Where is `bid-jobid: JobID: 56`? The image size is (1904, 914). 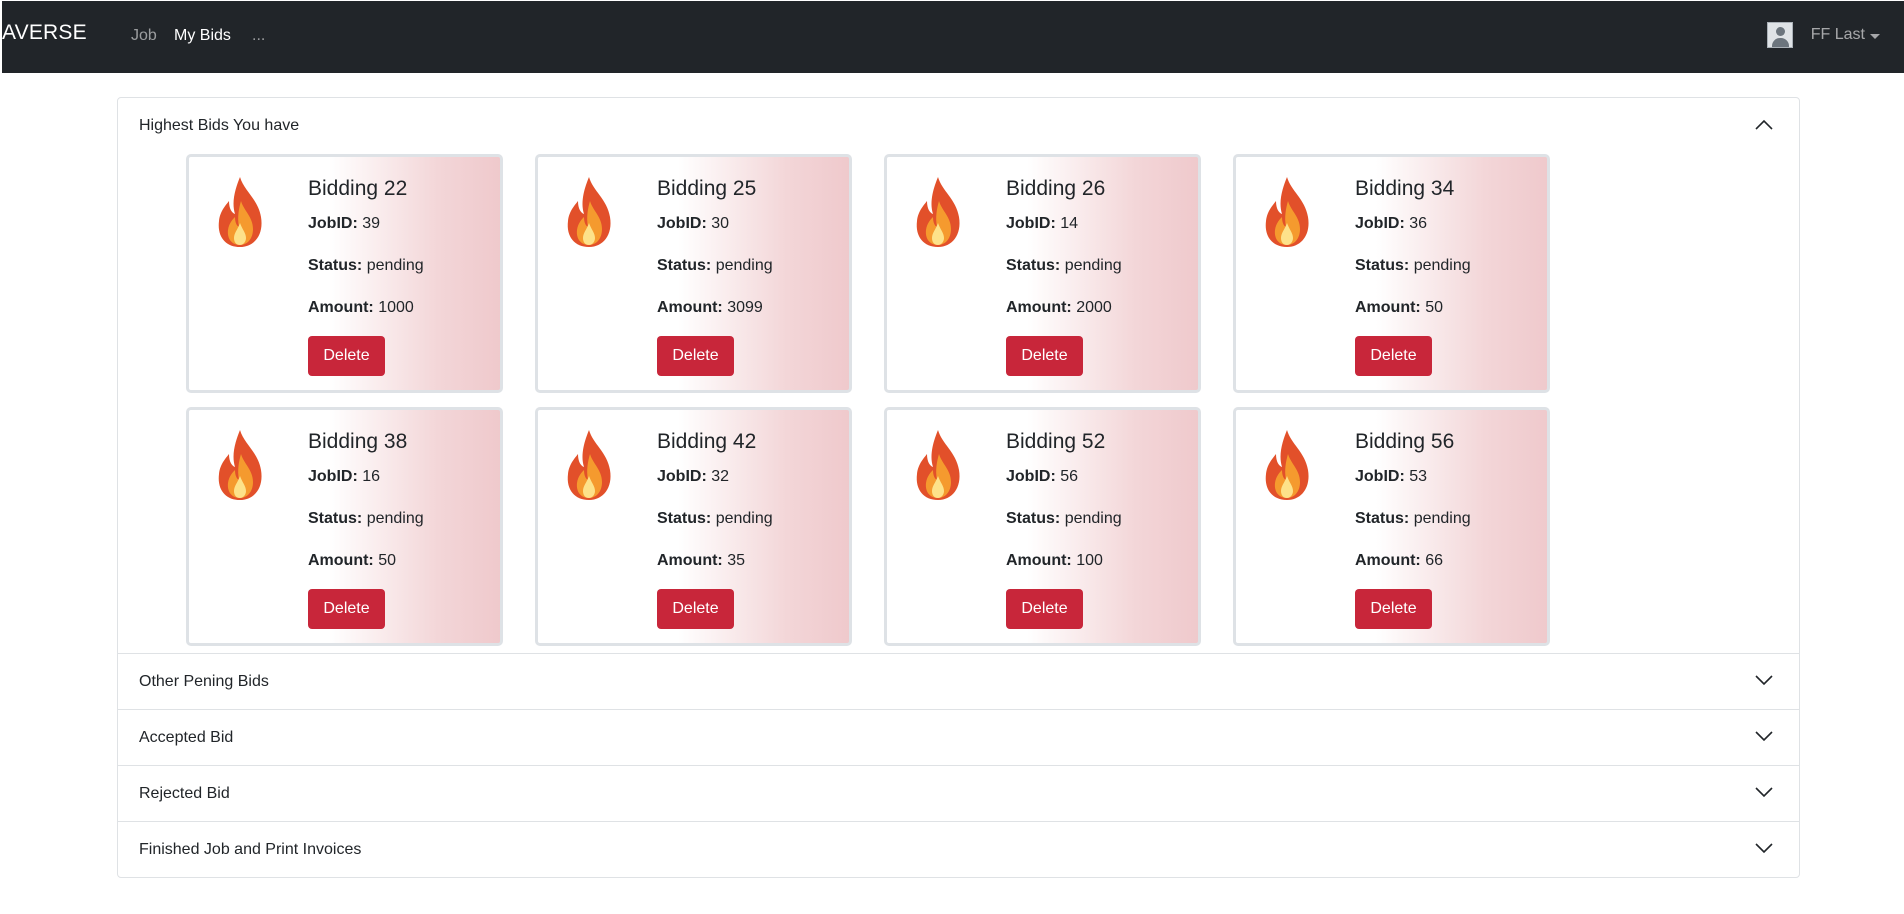
bid-jobid: JobID: 56 is located at coordinates (1042, 477).